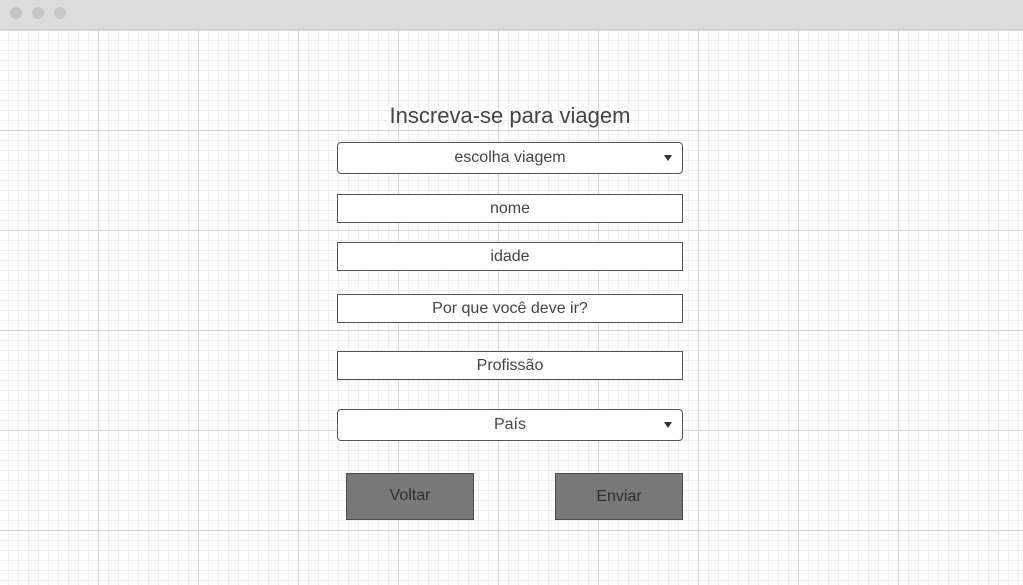 The height and width of the screenshot is (585, 1023). I want to click on profession-field: Profissão, so click(510, 365).